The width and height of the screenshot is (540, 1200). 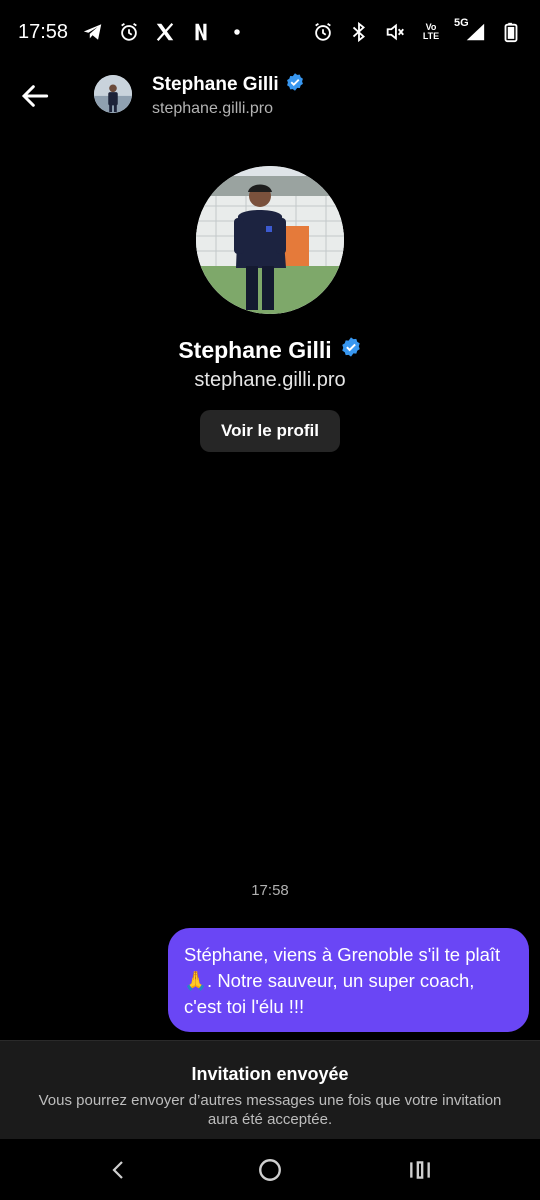 What do you see at coordinates (511, 32) in the screenshot?
I see `battery-icon` at bounding box center [511, 32].